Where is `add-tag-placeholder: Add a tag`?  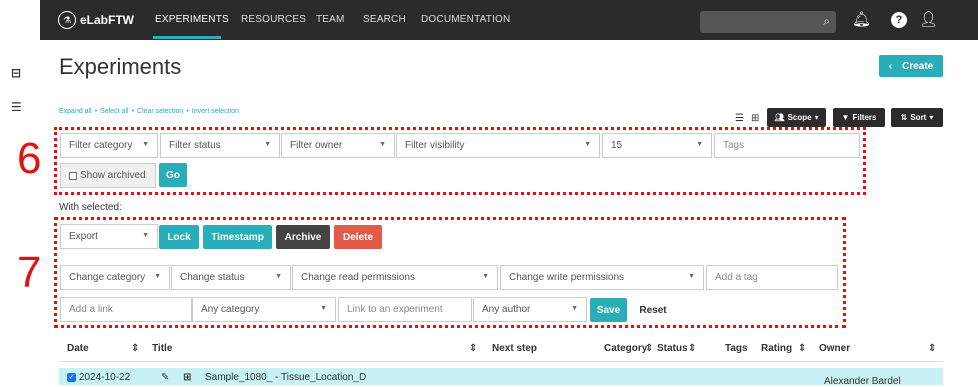
add-tag-placeholder: Add a tag is located at coordinates (736, 277).